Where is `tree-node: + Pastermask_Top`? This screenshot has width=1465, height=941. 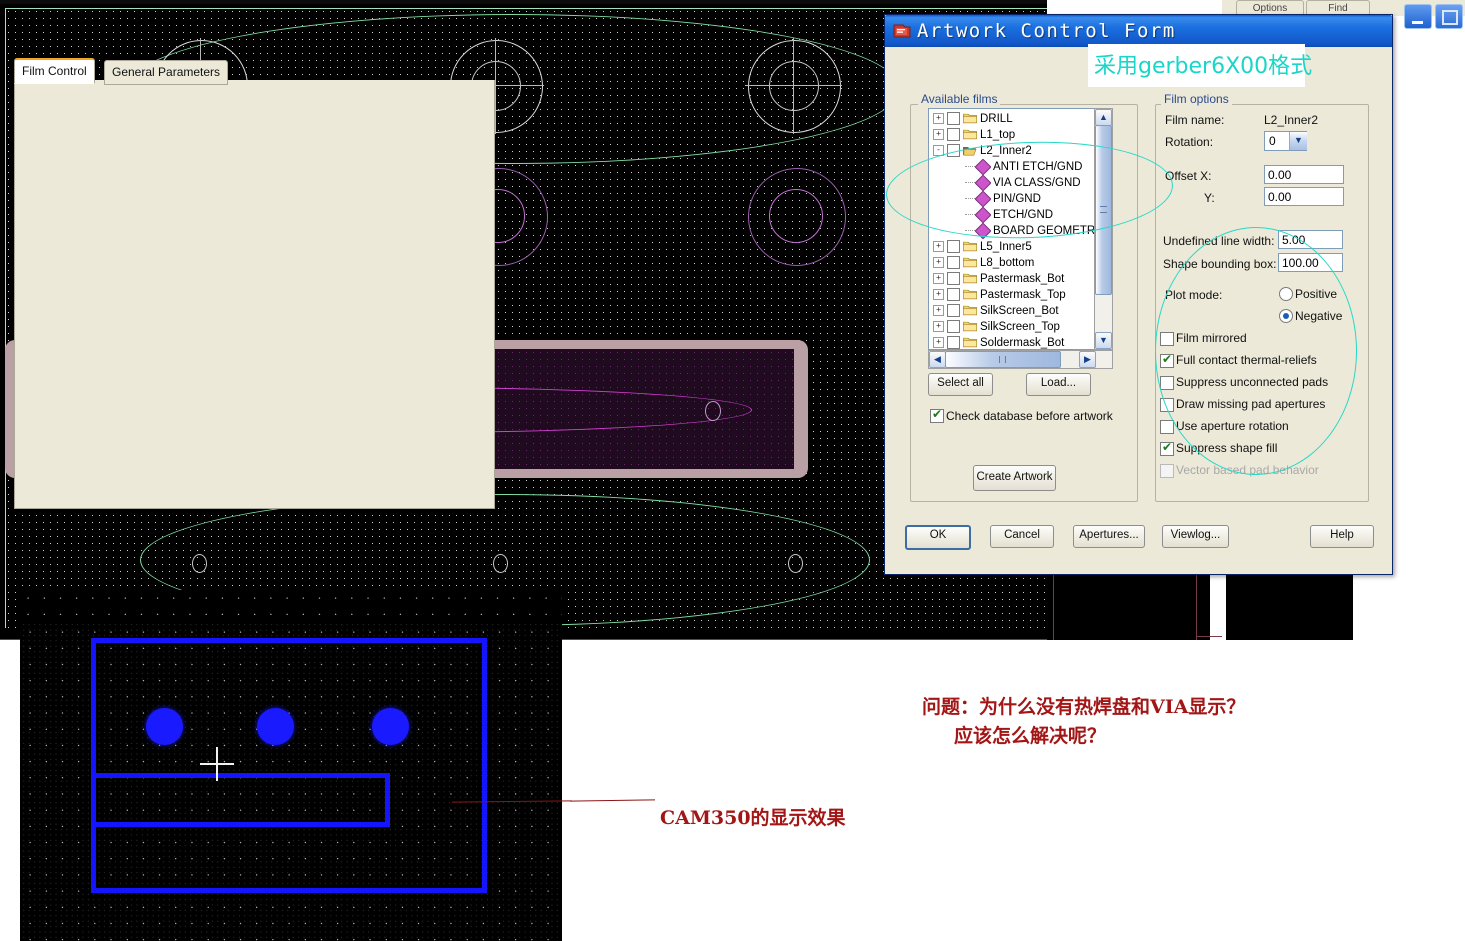
tree-node: + Pastermask_Top is located at coordinates (999, 295).